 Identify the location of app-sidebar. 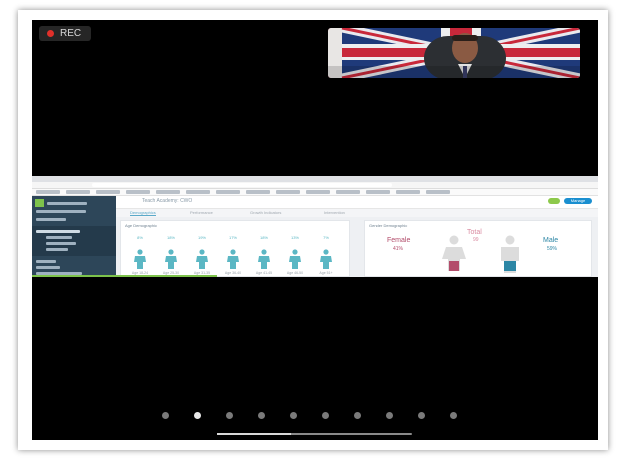
(74, 236).